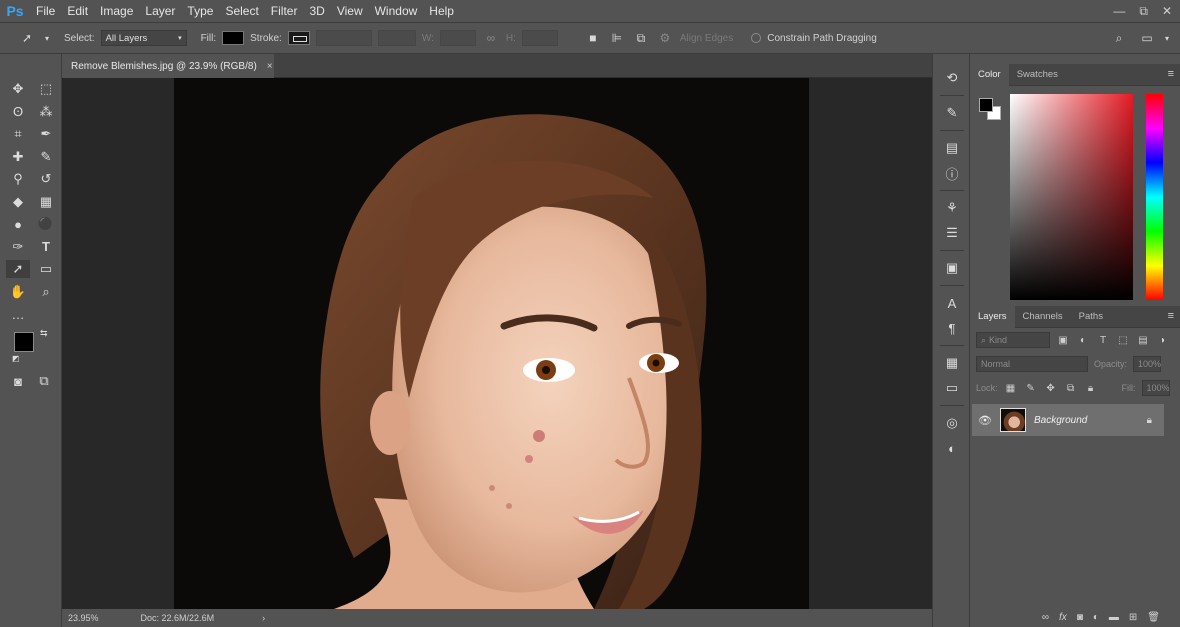 The image size is (1180, 627). What do you see at coordinates (1013, 340) in the screenshot?
I see `kind-filter: ⌕ Kind` at bounding box center [1013, 340].